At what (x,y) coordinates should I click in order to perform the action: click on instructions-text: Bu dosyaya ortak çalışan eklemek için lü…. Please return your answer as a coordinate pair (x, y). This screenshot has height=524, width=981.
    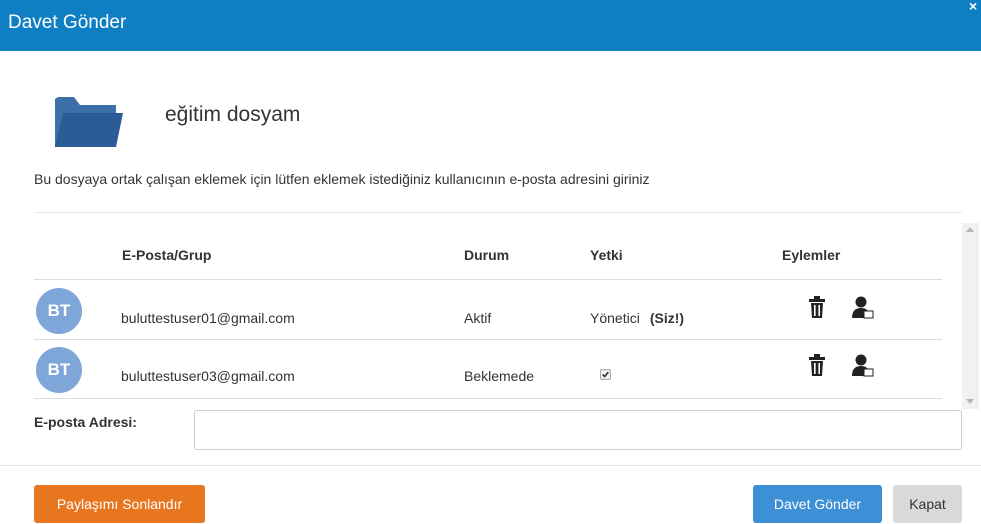
    Looking at the image, I should click on (342, 179).